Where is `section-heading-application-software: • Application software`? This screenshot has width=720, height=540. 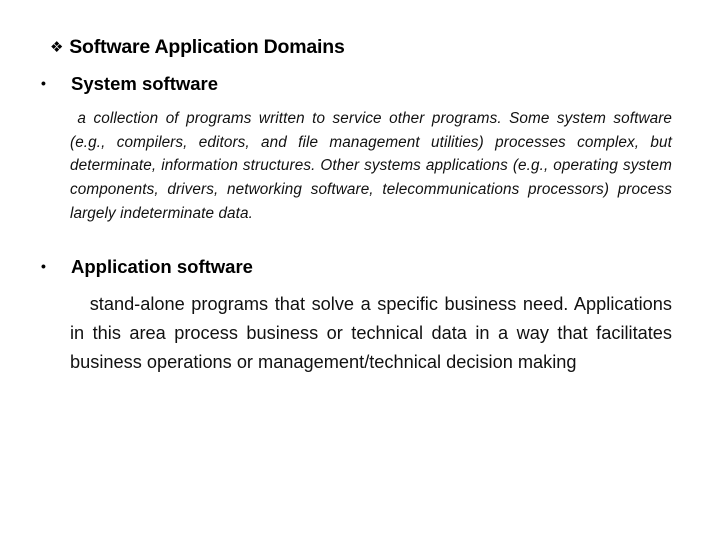
section-heading-application-software: • Application software is located at coordinates (146, 267).